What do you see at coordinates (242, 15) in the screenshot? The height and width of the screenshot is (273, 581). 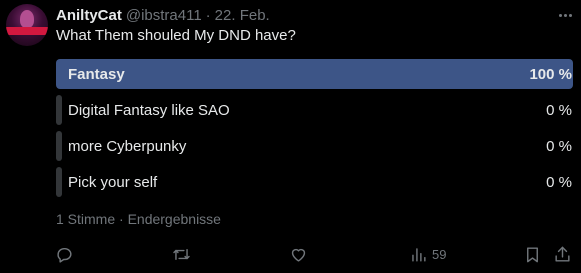 I see `tweet-date: 22. Feb.` at bounding box center [242, 15].